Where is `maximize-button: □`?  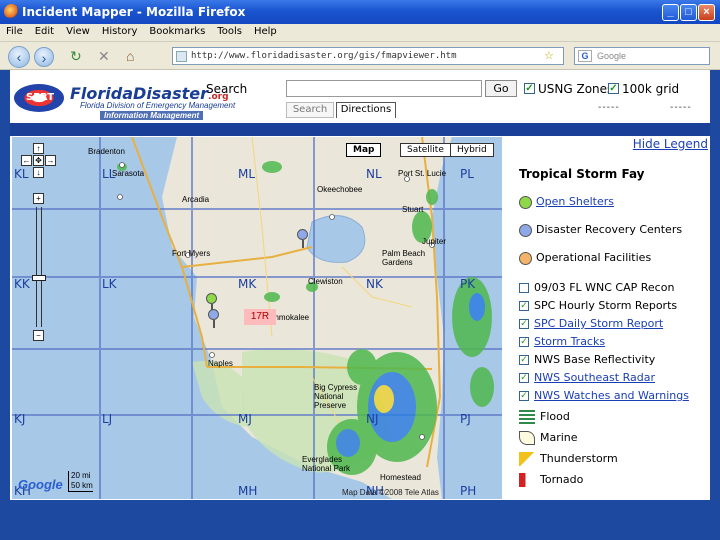
maximize-button: □ is located at coordinates (688, 12).